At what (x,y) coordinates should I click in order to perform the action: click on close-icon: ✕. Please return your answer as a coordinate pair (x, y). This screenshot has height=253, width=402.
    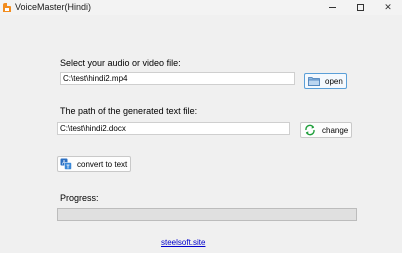
    Looking at the image, I should click on (388, 7).